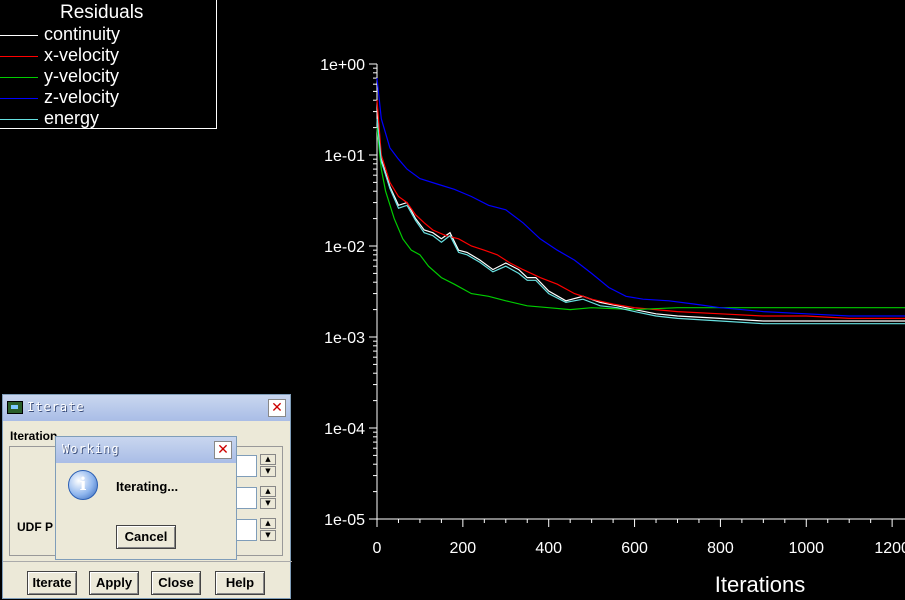  What do you see at coordinates (342, 65) in the screenshot?
I see `y-tick-label: 1e+00` at bounding box center [342, 65].